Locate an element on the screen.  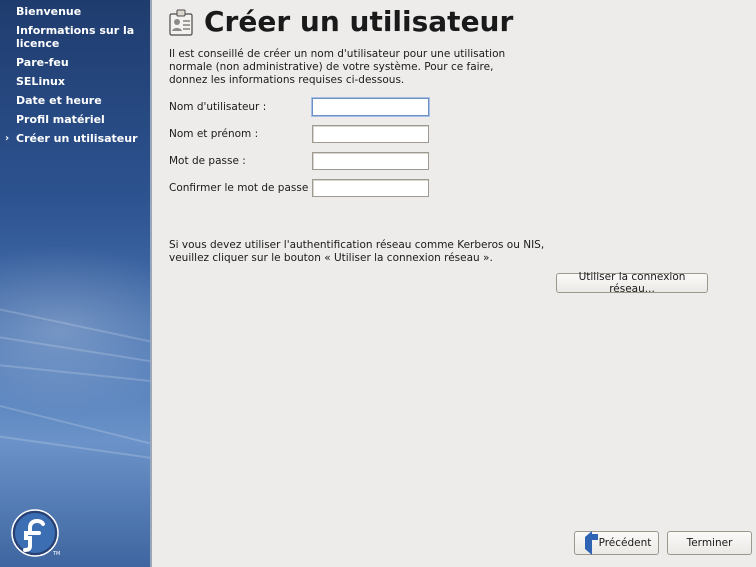
fedora-logo-icon is located at coordinates (35, 533).